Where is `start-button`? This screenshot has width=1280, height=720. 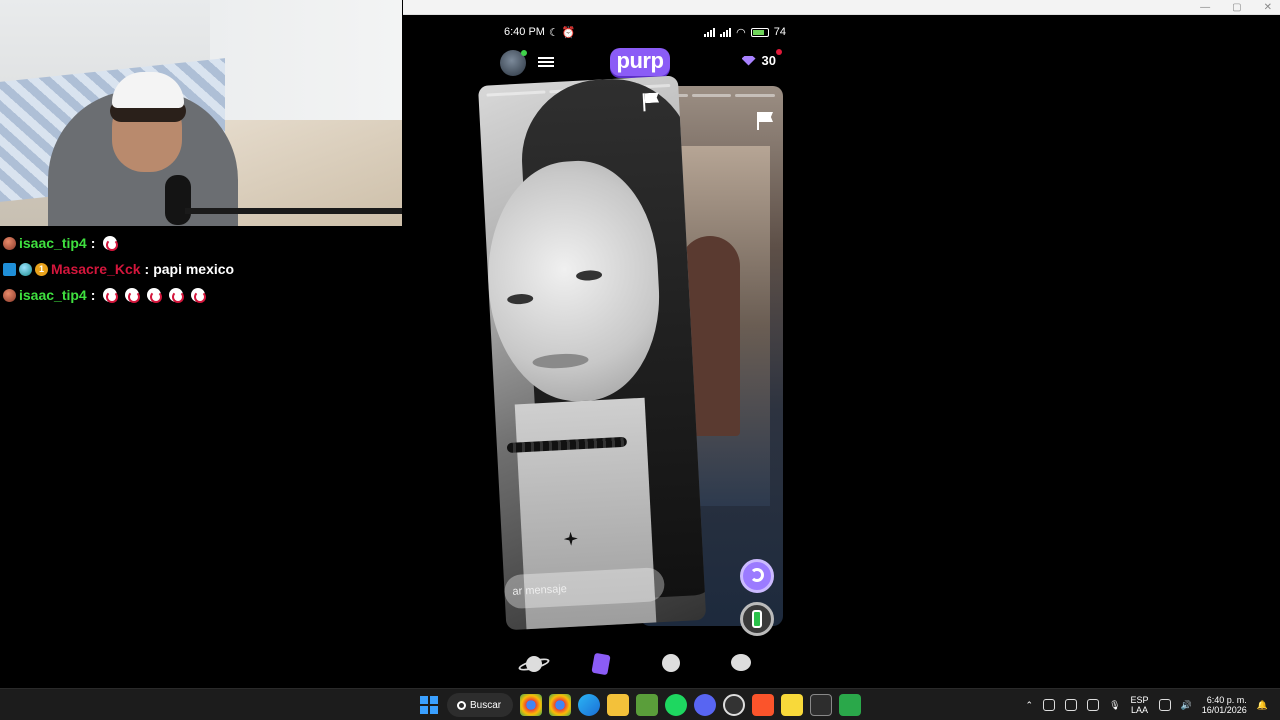
start-button is located at coordinates (429, 705).